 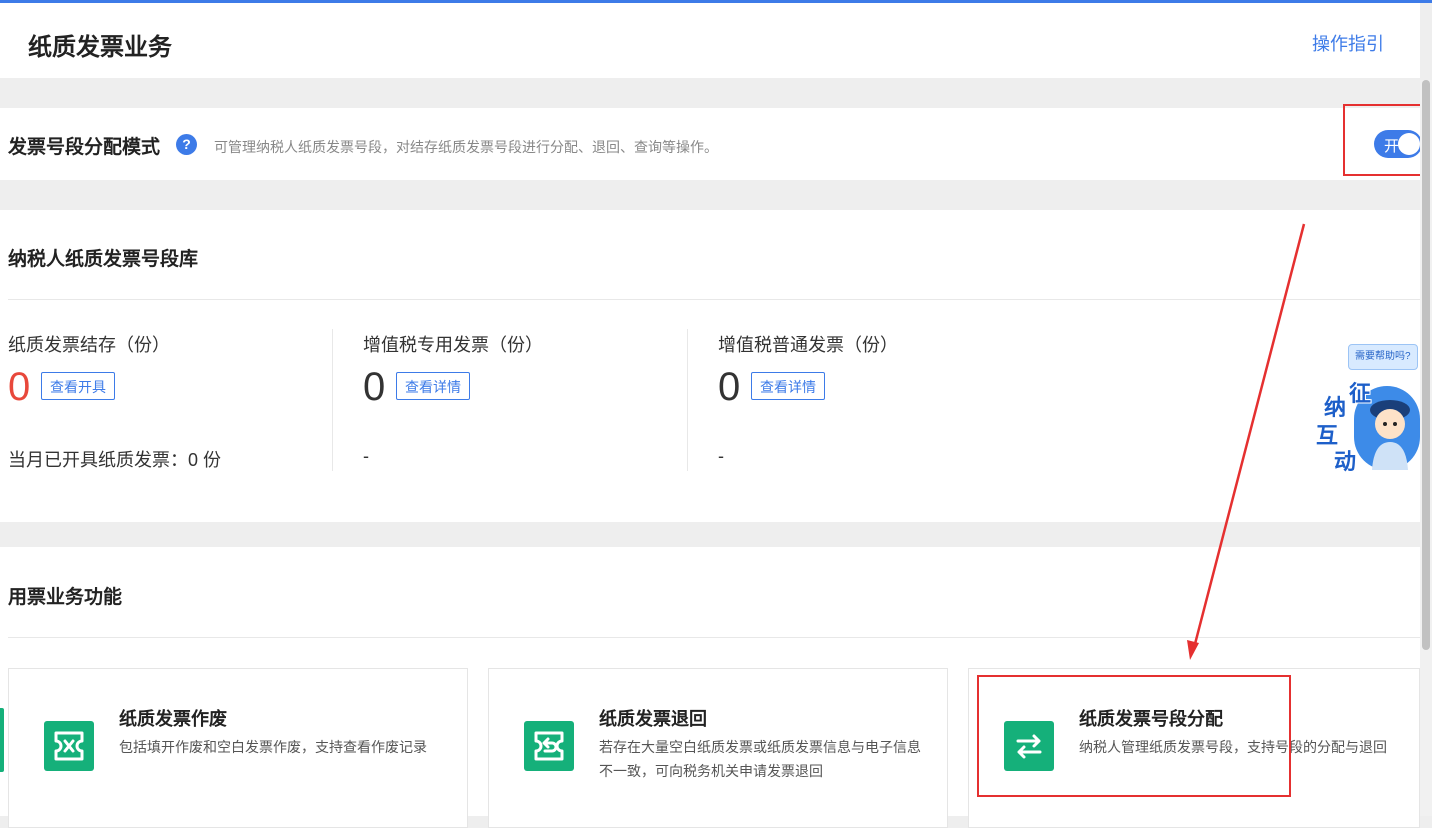 What do you see at coordinates (1383, 357) in the screenshot?
I see `help-bubble: 需要帮助吗?` at bounding box center [1383, 357].